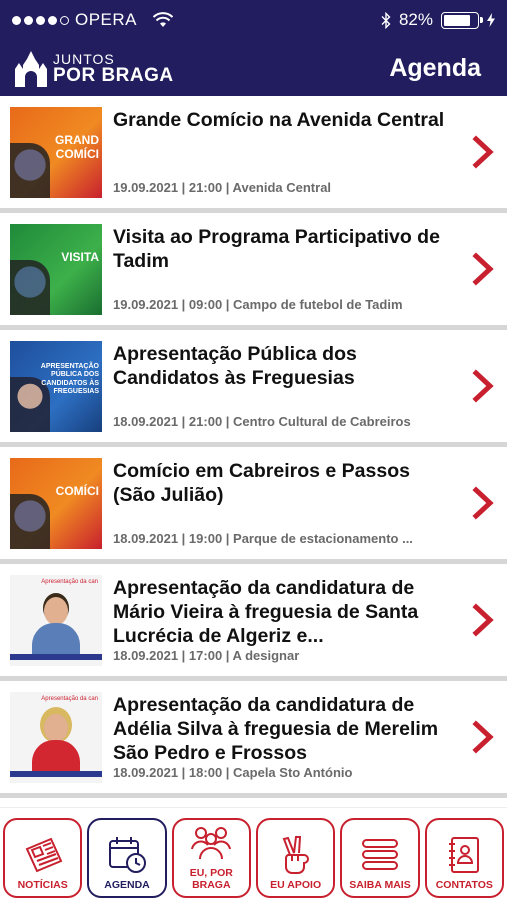 This screenshot has height=900, width=507. I want to click on bluetooth-icon, so click(386, 20).